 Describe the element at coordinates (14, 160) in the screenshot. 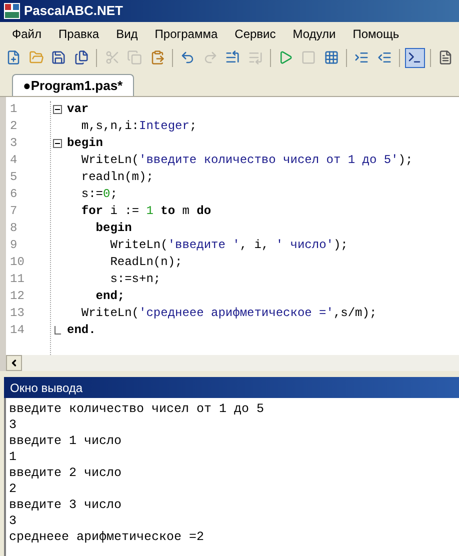

I see `line-number: 4` at that location.